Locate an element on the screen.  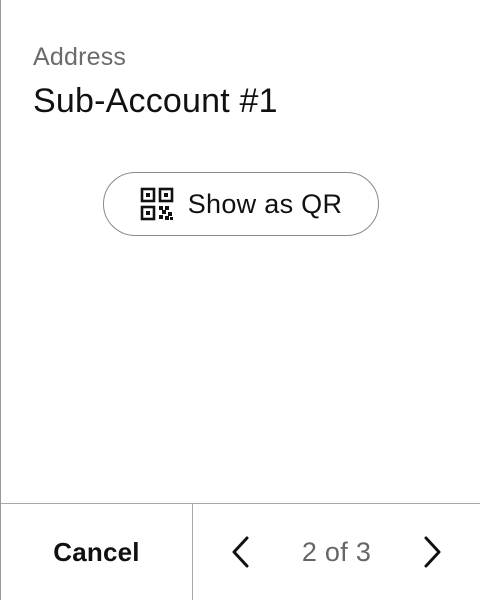
show-as-qr-label: Show as QR is located at coordinates (265, 203).